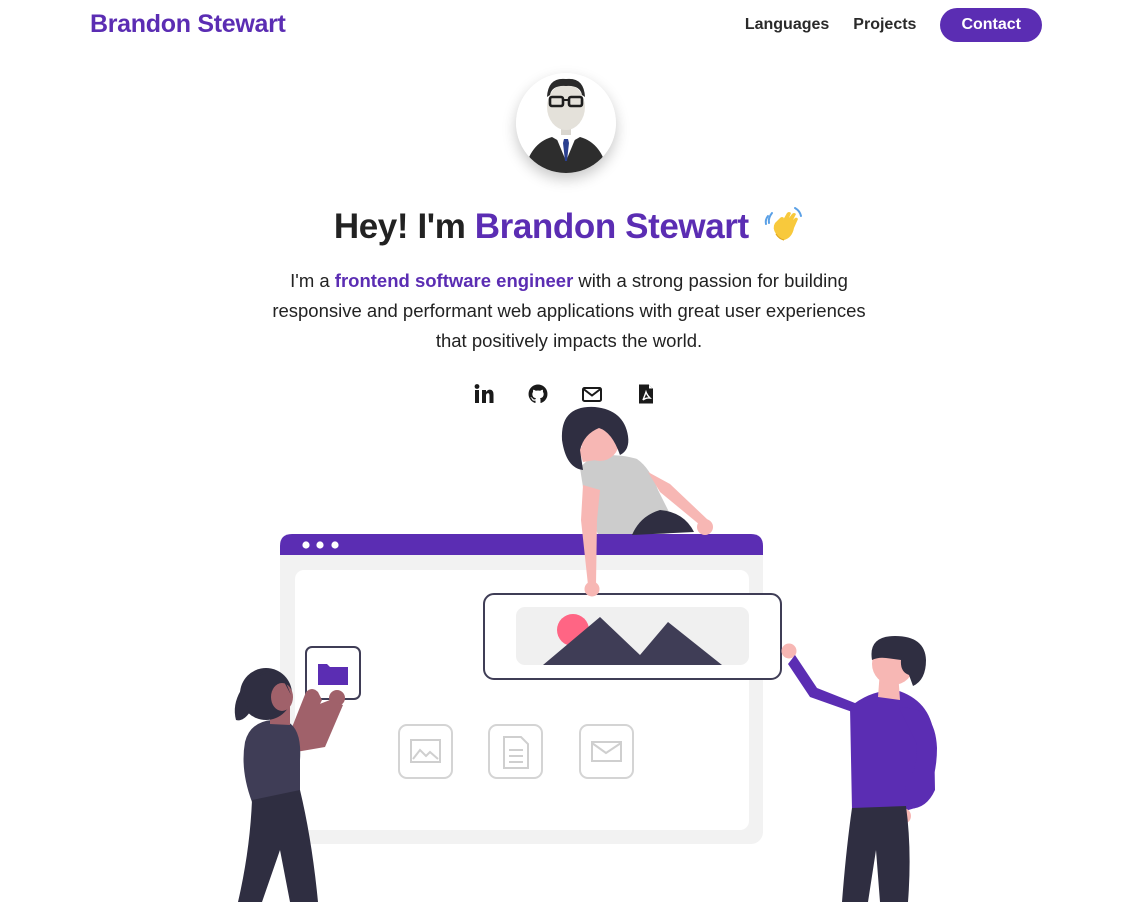 This screenshot has height=902, width=1138. Describe the element at coordinates (991, 25) in the screenshot. I see `contact-button: Contact` at that location.